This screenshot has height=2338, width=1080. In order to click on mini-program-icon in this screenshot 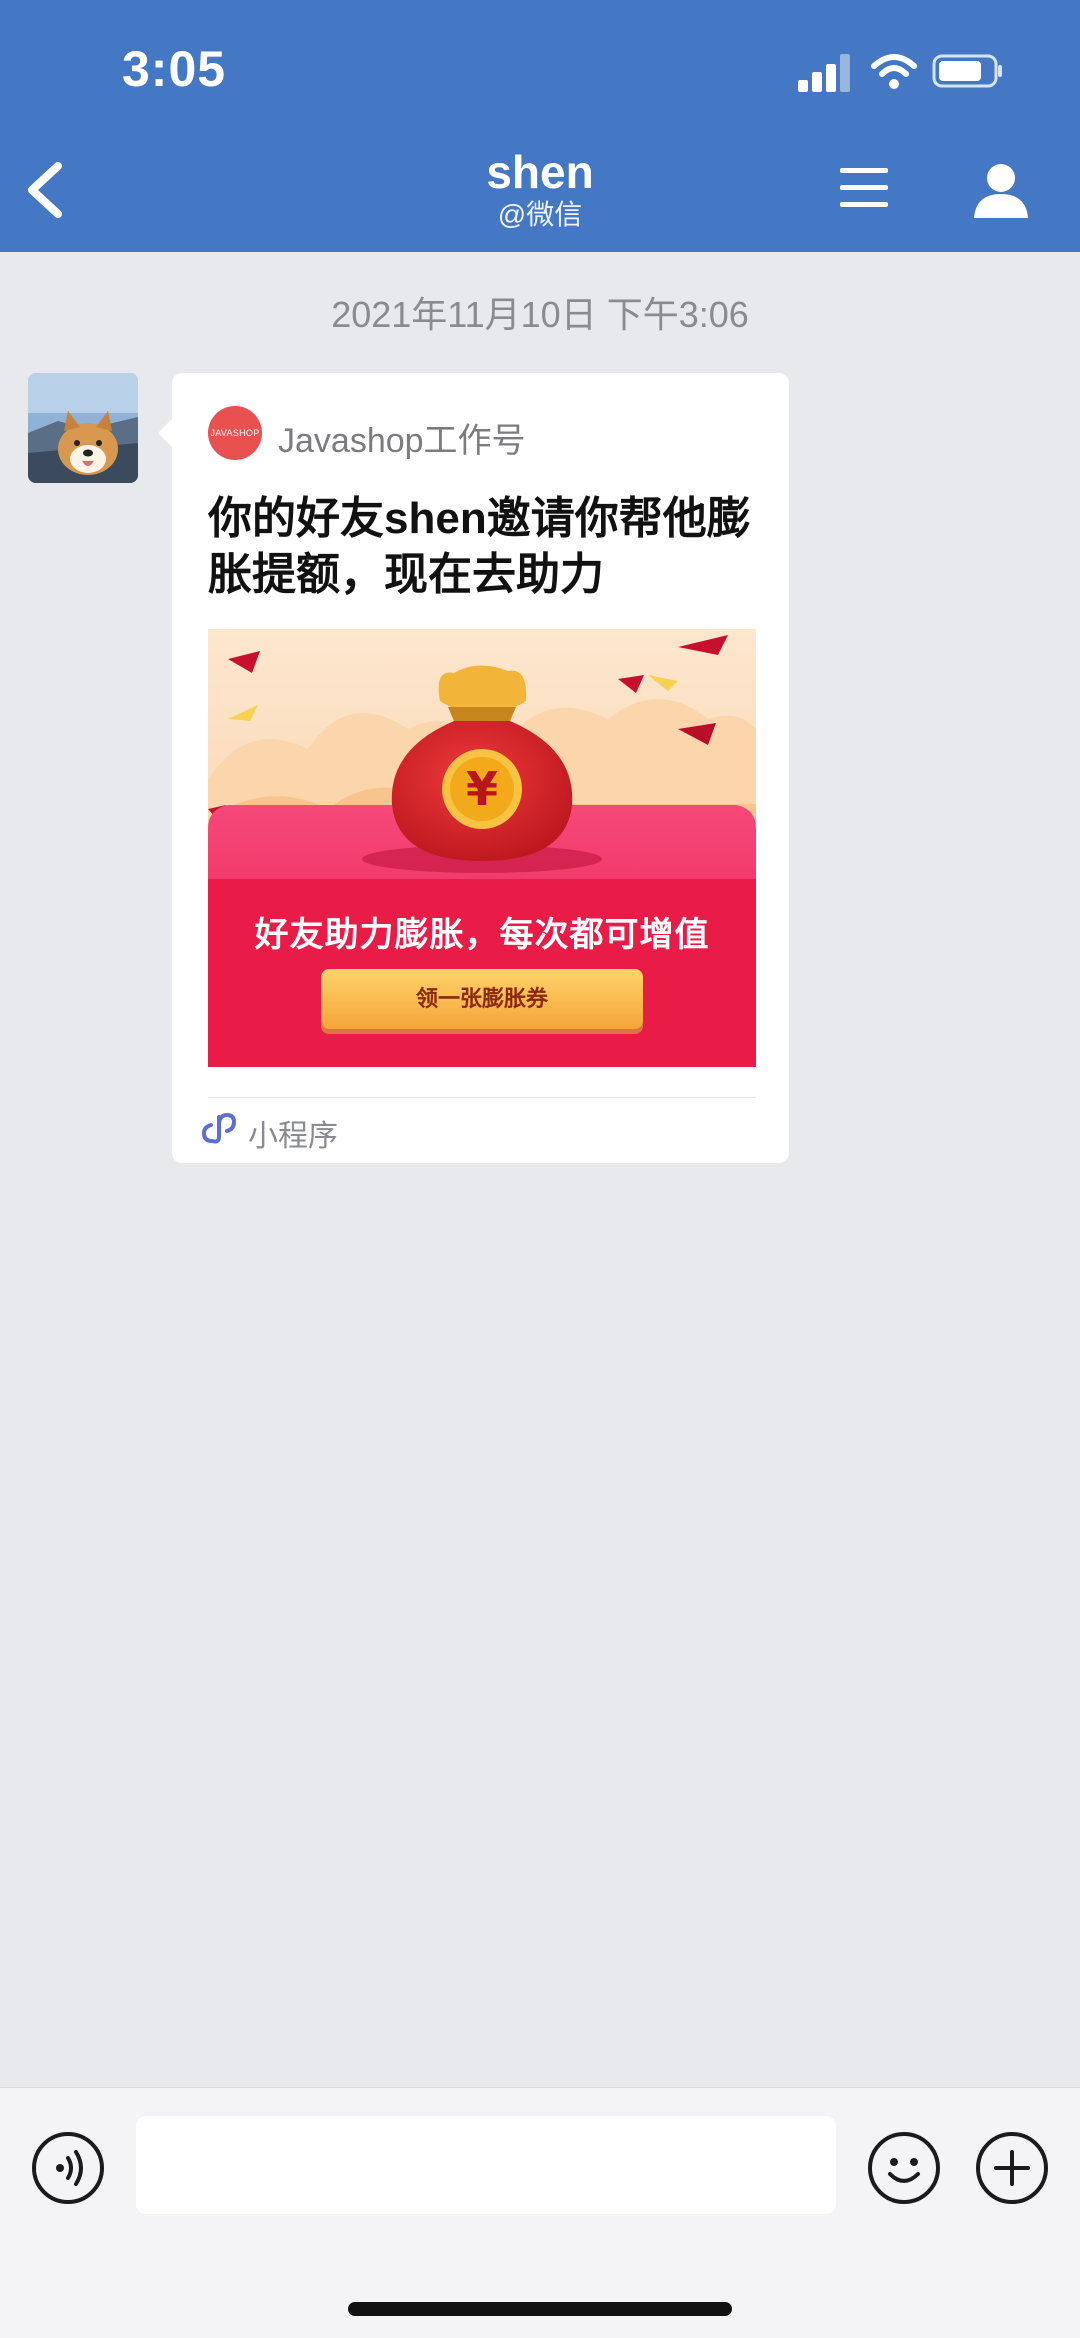, I will do `click(219, 1128)`.